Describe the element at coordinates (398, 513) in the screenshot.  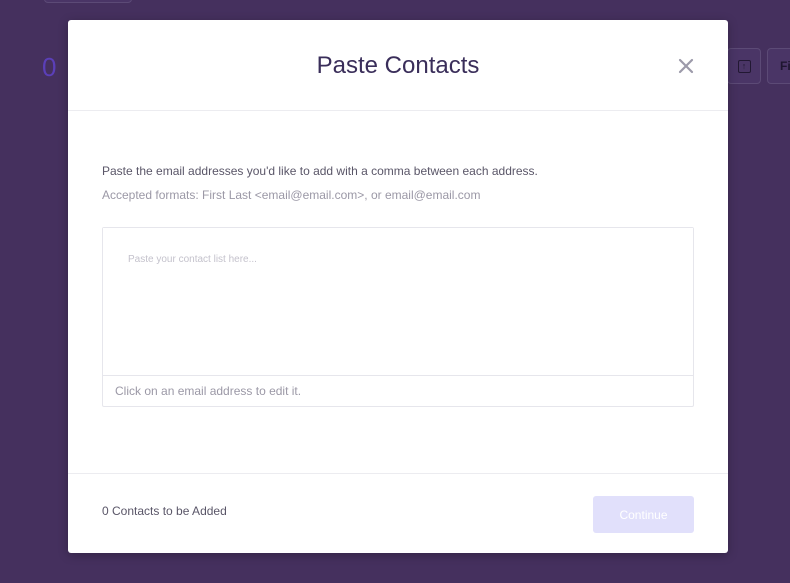
I see `modal-footer: 0 Contacts to be Added Continue` at that location.